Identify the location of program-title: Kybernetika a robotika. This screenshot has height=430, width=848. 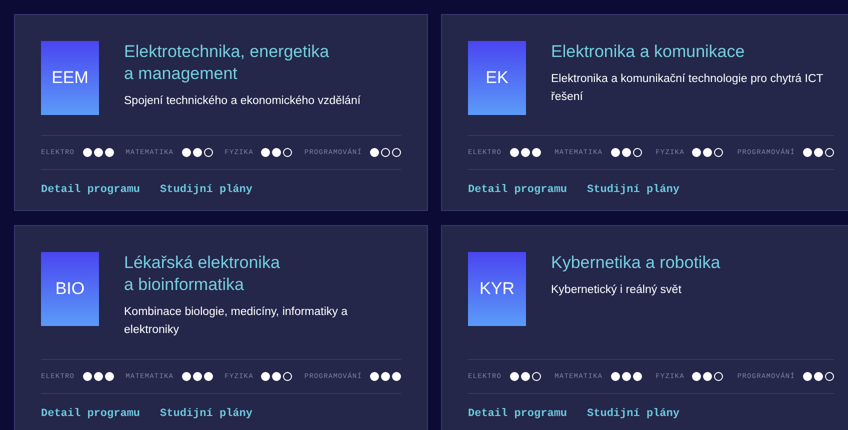
(635, 263).